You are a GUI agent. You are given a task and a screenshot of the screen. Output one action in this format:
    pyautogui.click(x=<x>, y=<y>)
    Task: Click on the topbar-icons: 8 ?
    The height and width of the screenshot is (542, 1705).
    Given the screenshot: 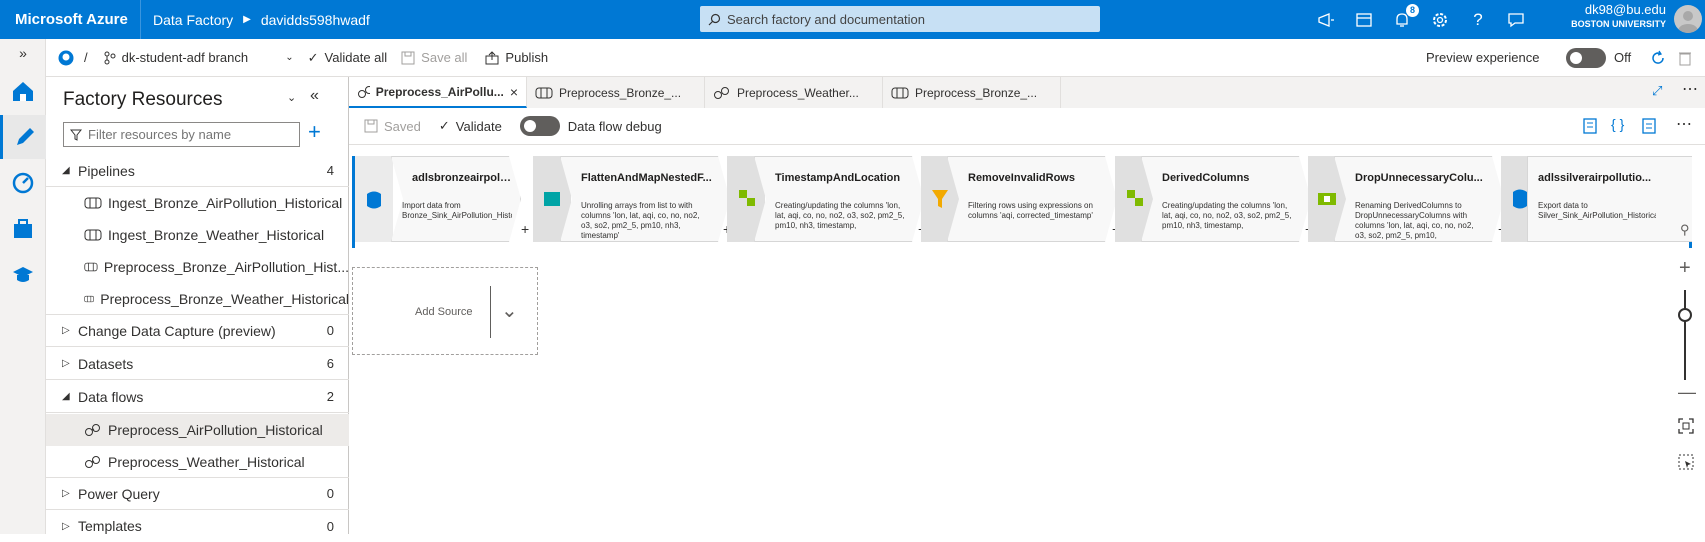 What is the action you would take?
    pyautogui.click(x=1421, y=19)
    